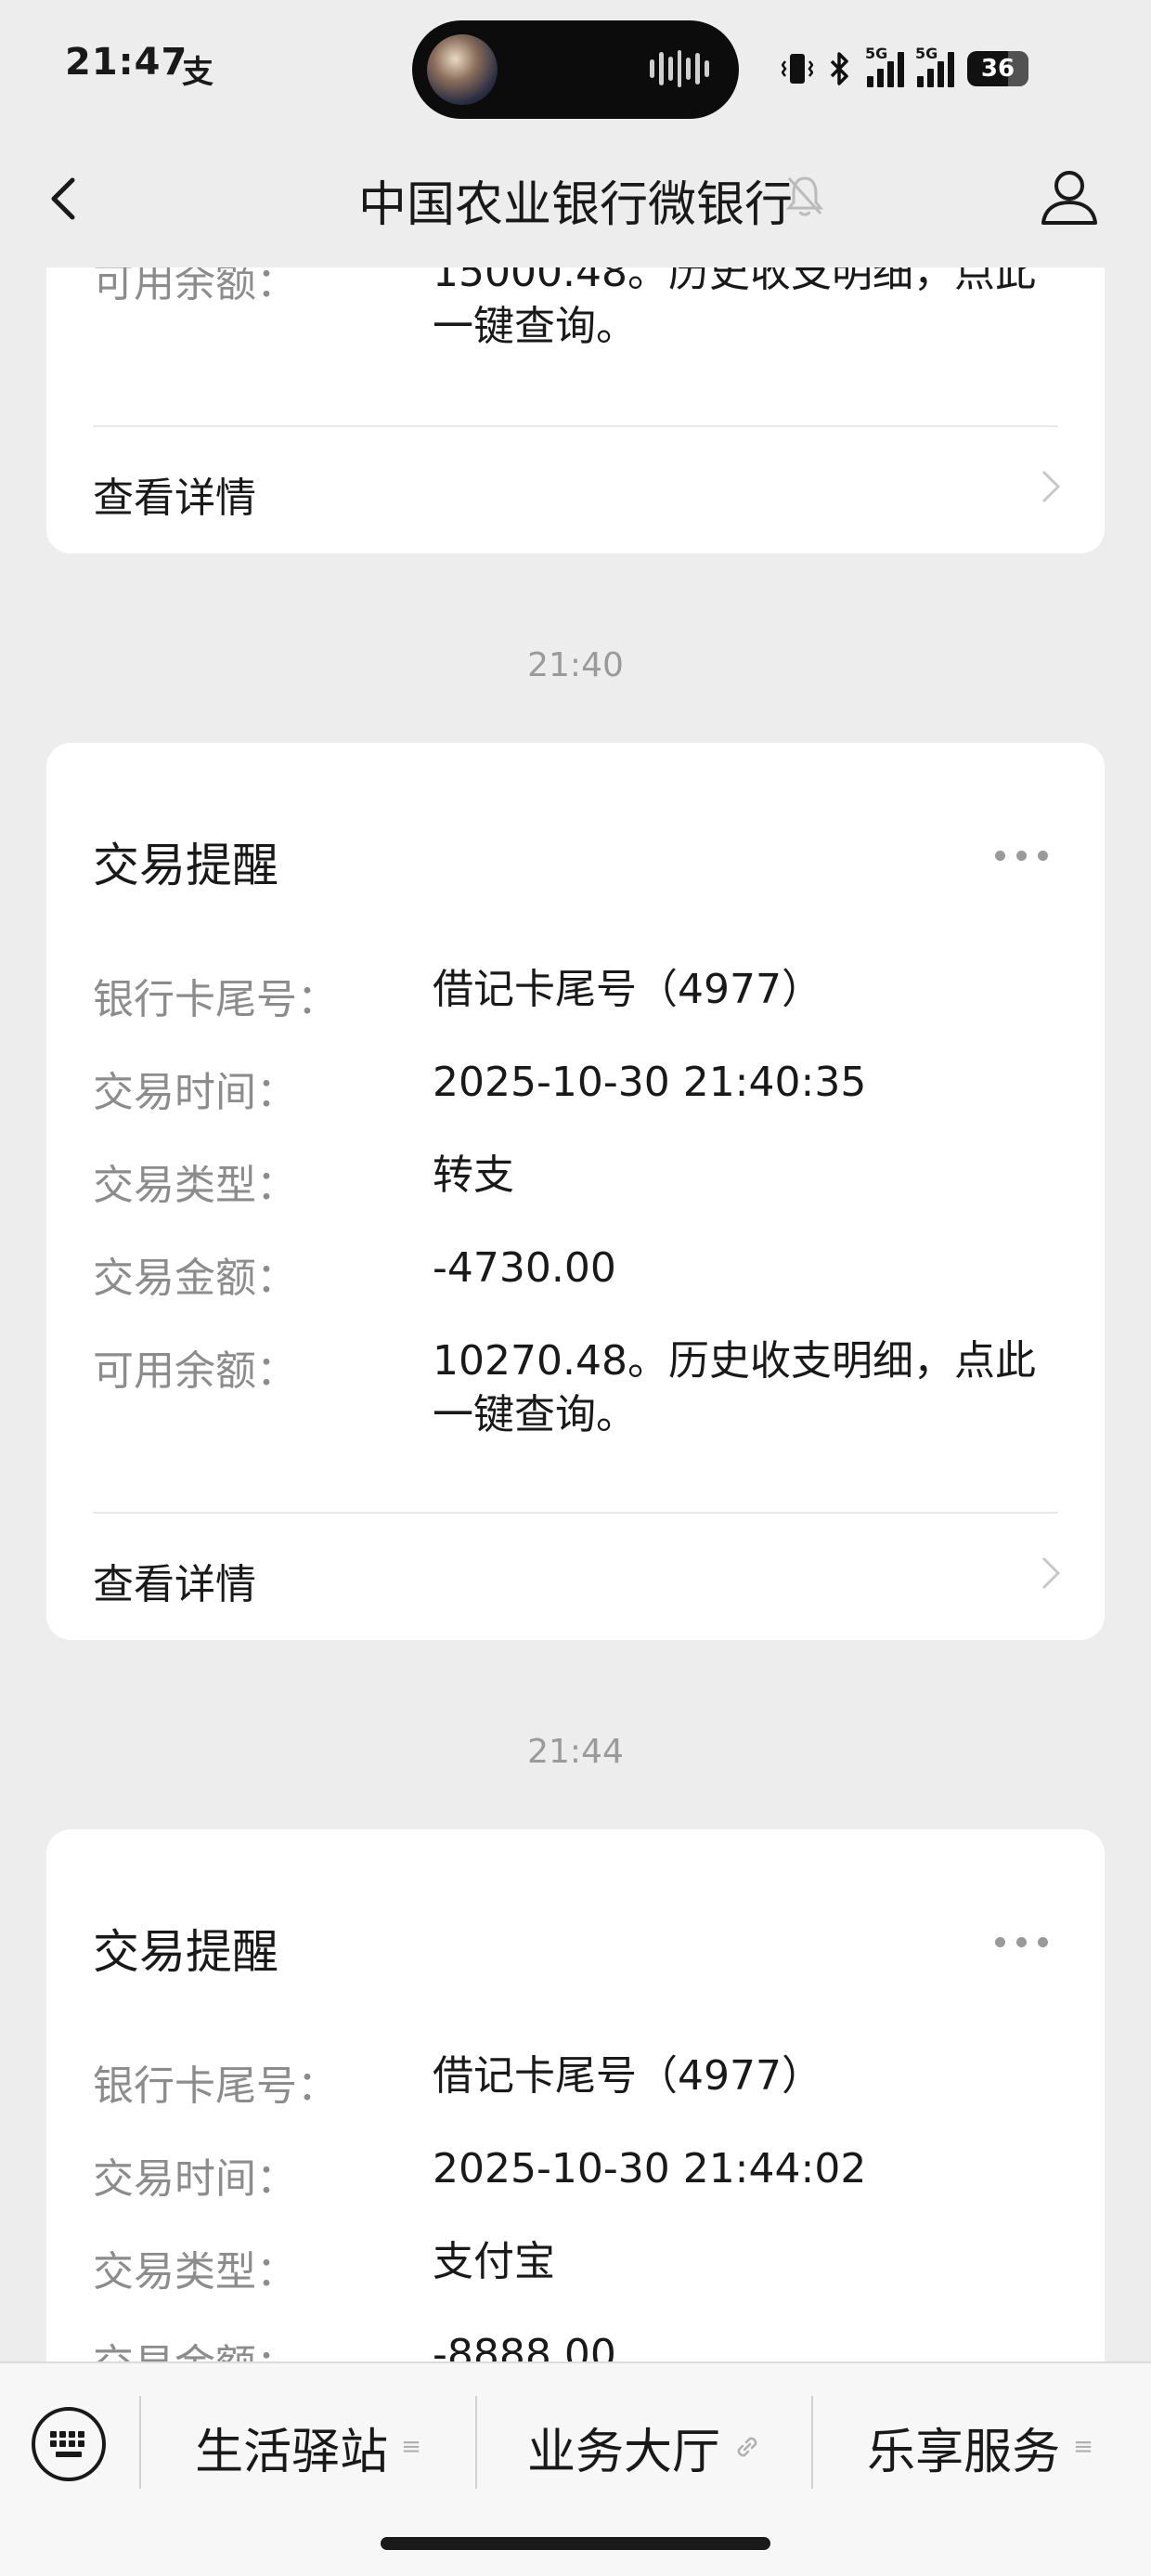  Describe the element at coordinates (623, 2452) in the screenshot. I see `menu-label: 业务大厅` at that location.